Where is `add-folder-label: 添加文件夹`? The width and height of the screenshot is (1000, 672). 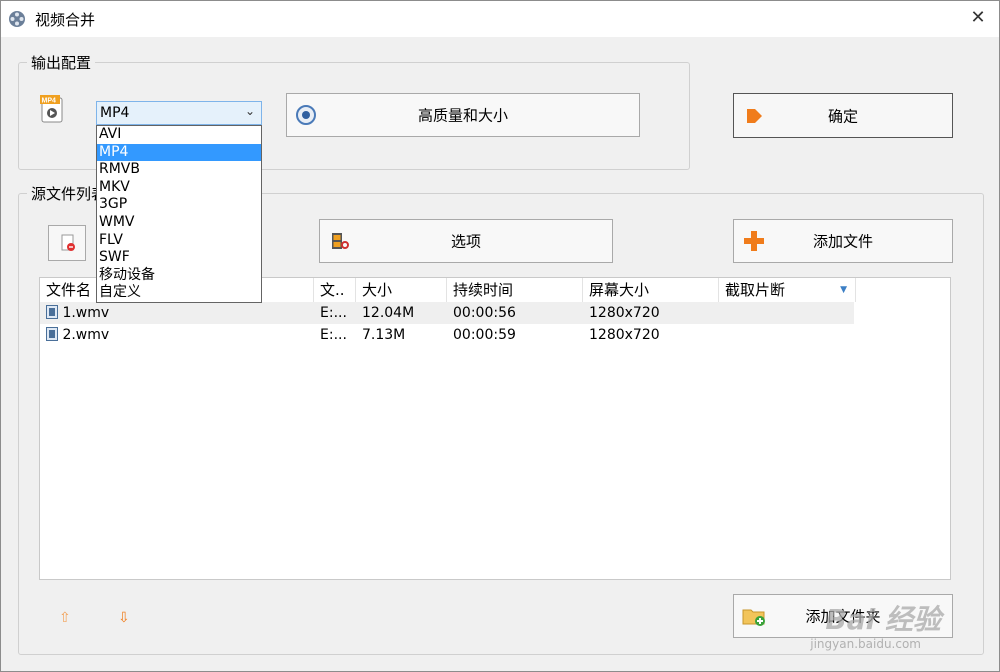 add-folder-label: 添加文件夹 is located at coordinates (843, 616).